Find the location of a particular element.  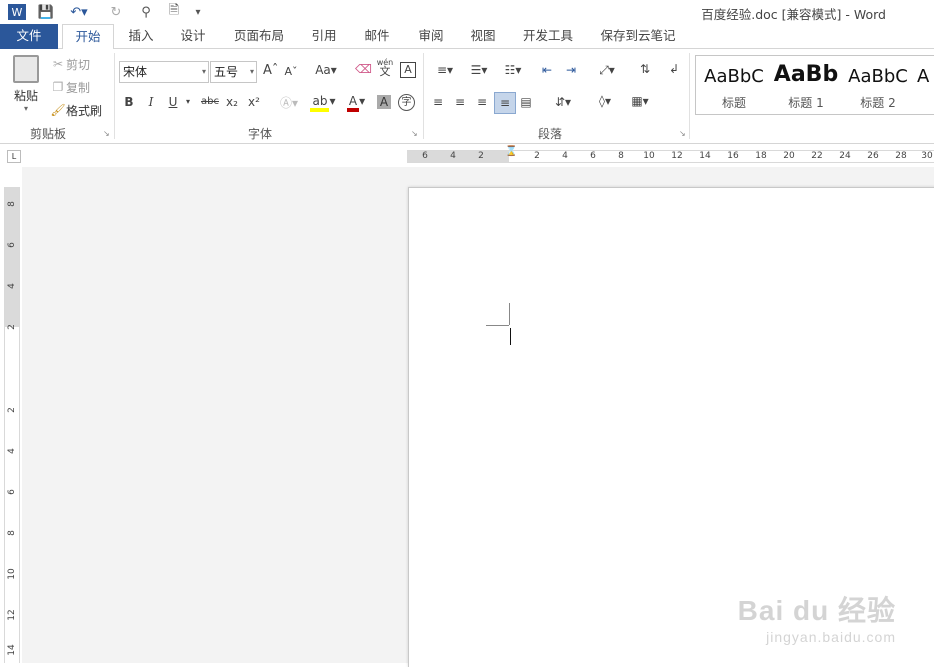

change-case-button: Aa▾ is located at coordinates (326, 70).